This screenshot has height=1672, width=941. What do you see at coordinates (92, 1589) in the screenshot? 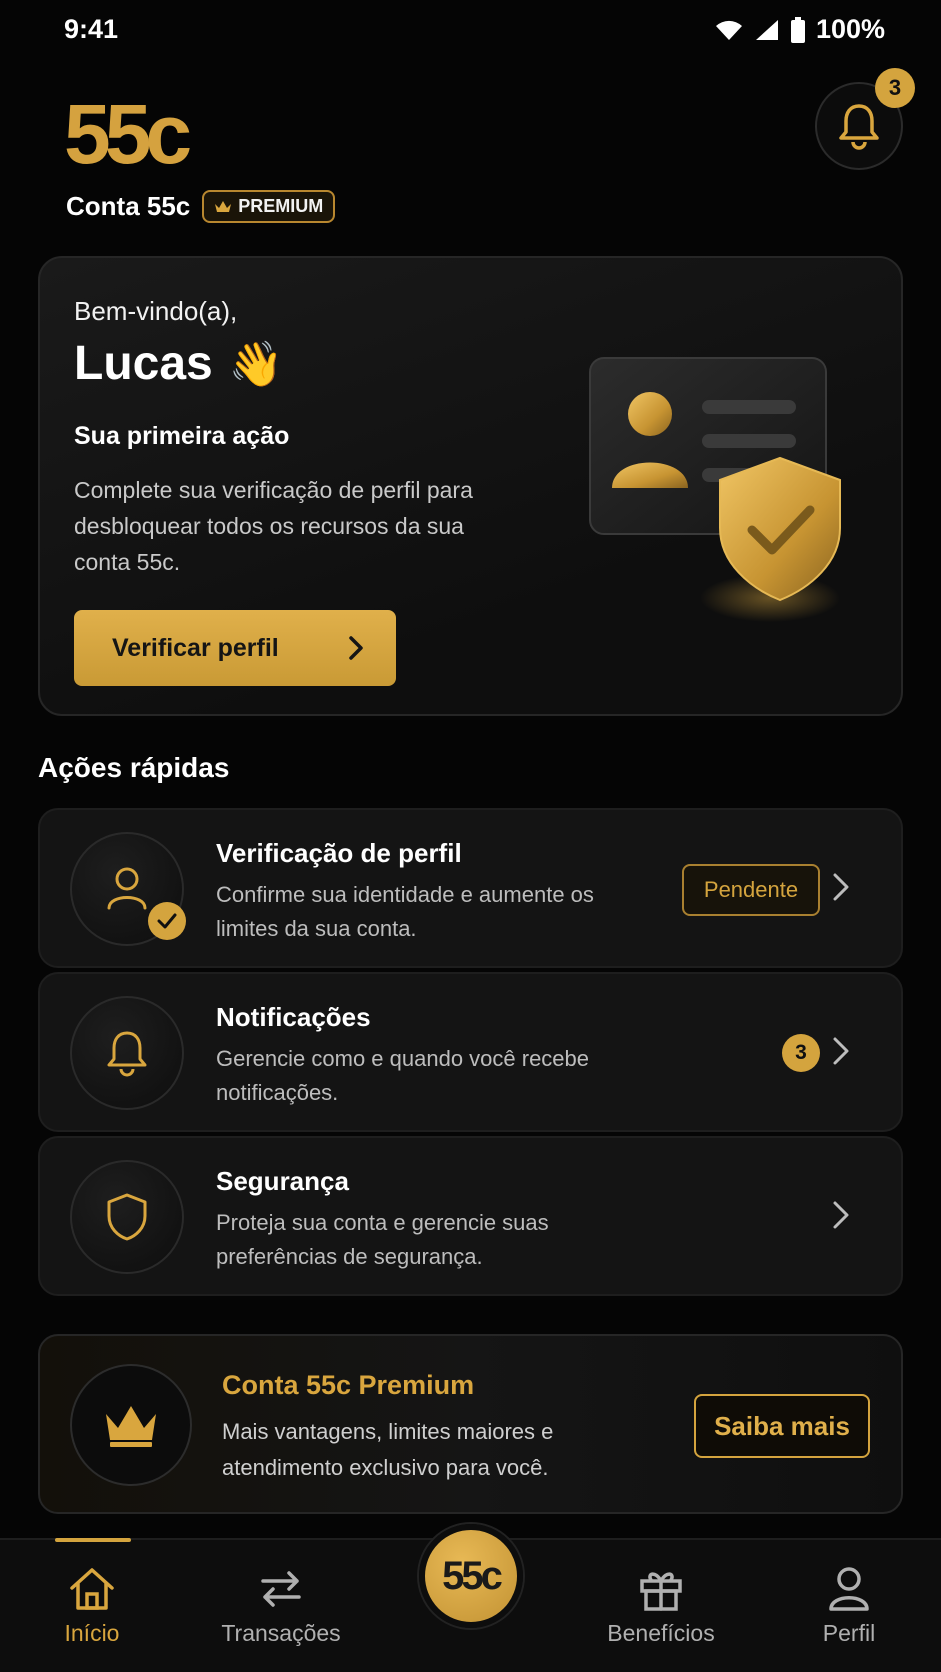
I see `home-icon` at bounding box center [92, 1589].